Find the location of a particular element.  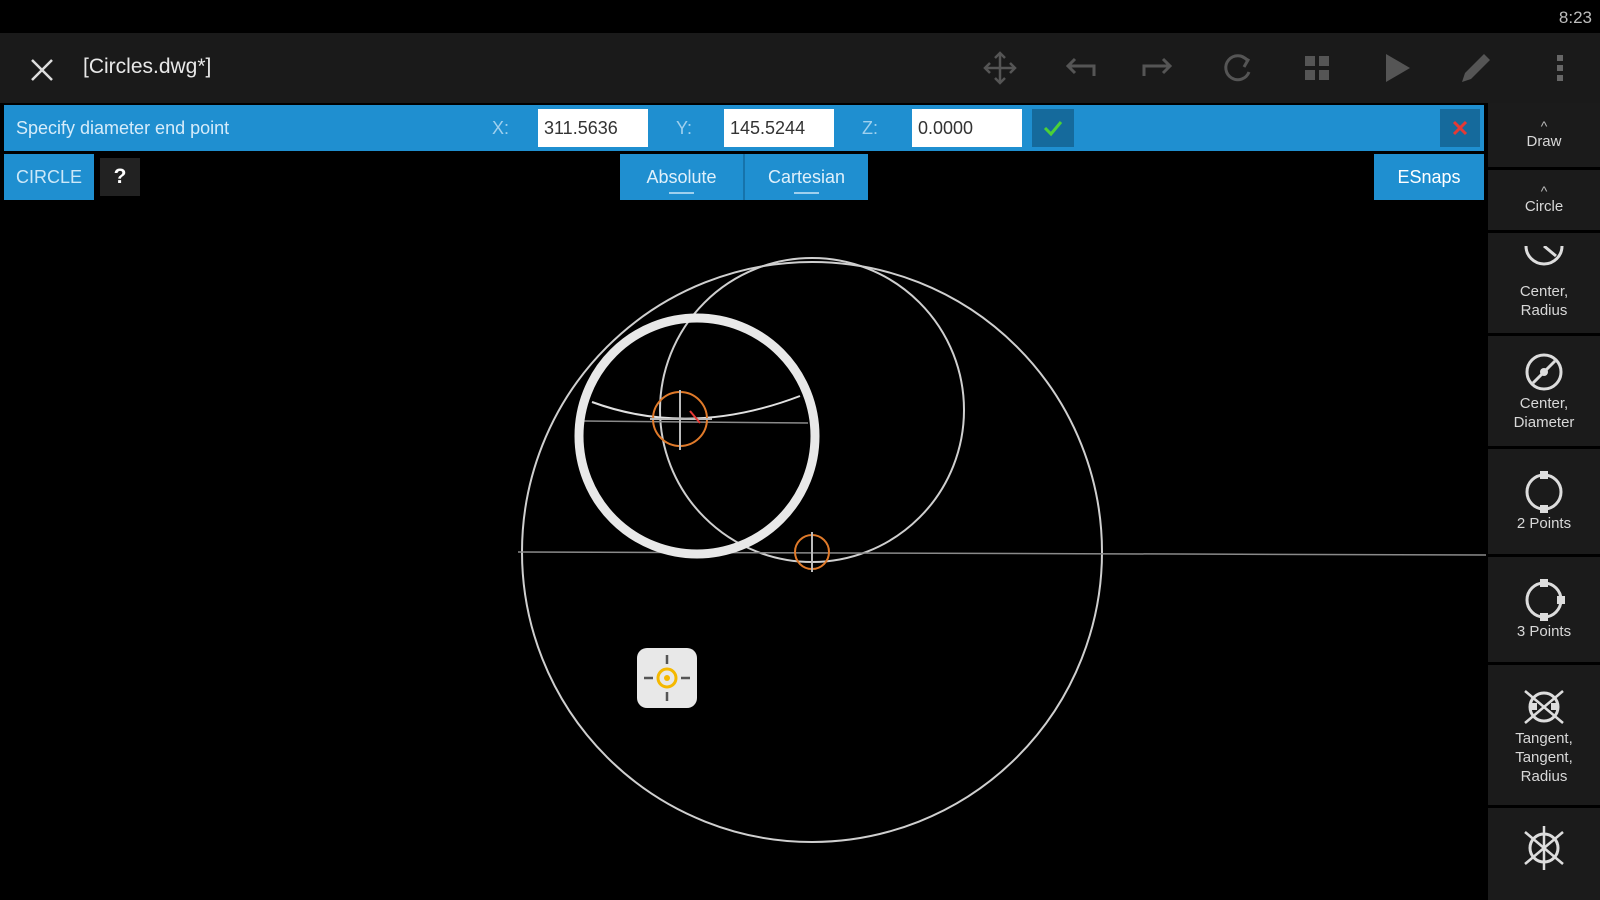

z-label: Z: is located at coordinates (870, 128).